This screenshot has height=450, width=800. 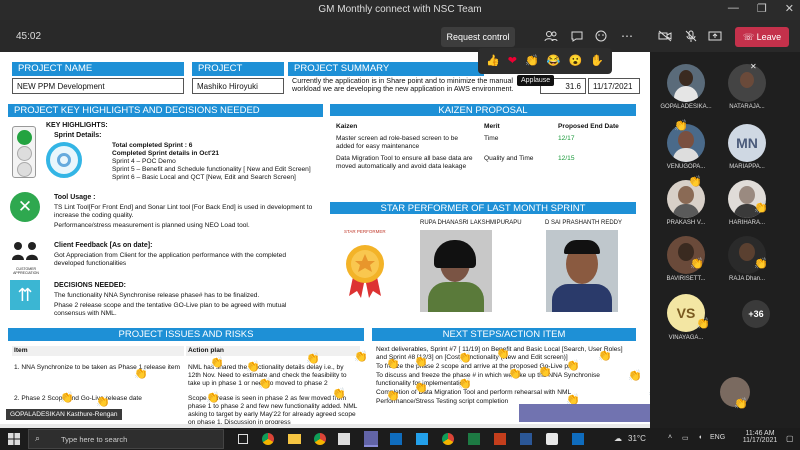 I want to click on vscode-app-icon, so click(x=422, y=439).